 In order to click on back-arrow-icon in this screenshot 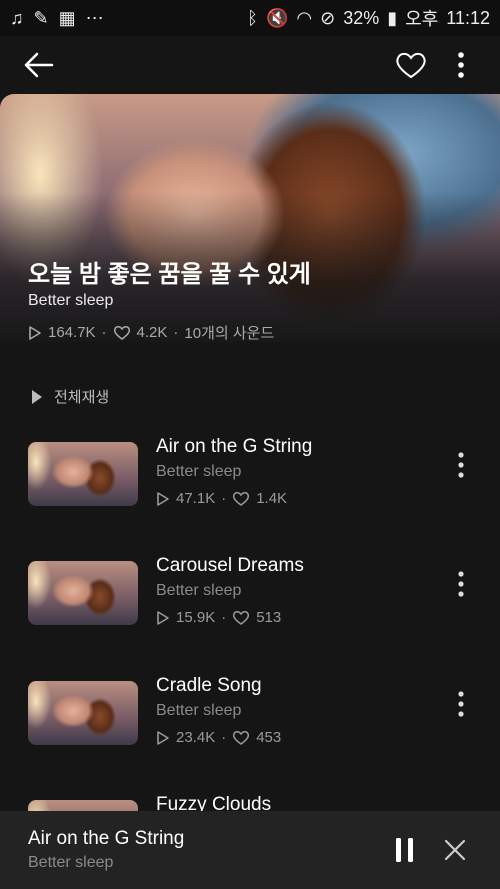, I will do `click(39, 65)`.